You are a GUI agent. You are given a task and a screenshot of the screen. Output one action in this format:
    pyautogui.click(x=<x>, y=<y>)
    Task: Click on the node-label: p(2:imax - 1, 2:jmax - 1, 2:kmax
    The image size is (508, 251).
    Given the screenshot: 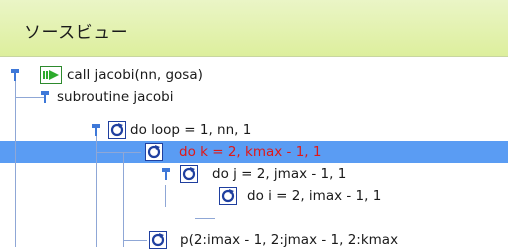 What is the action you would take?
    pyautogui.click(x=289, y=240)
    